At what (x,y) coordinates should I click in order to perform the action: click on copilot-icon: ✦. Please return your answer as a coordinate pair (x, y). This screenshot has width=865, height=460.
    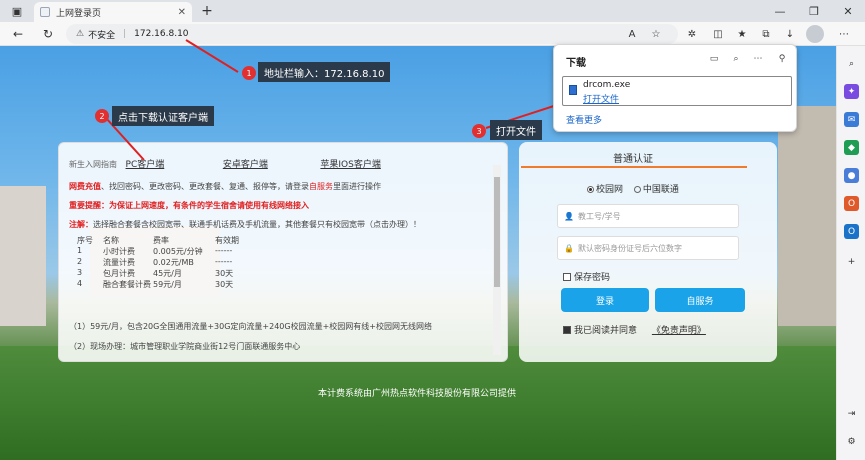
    Looking at the image, I should click on (851, 91).